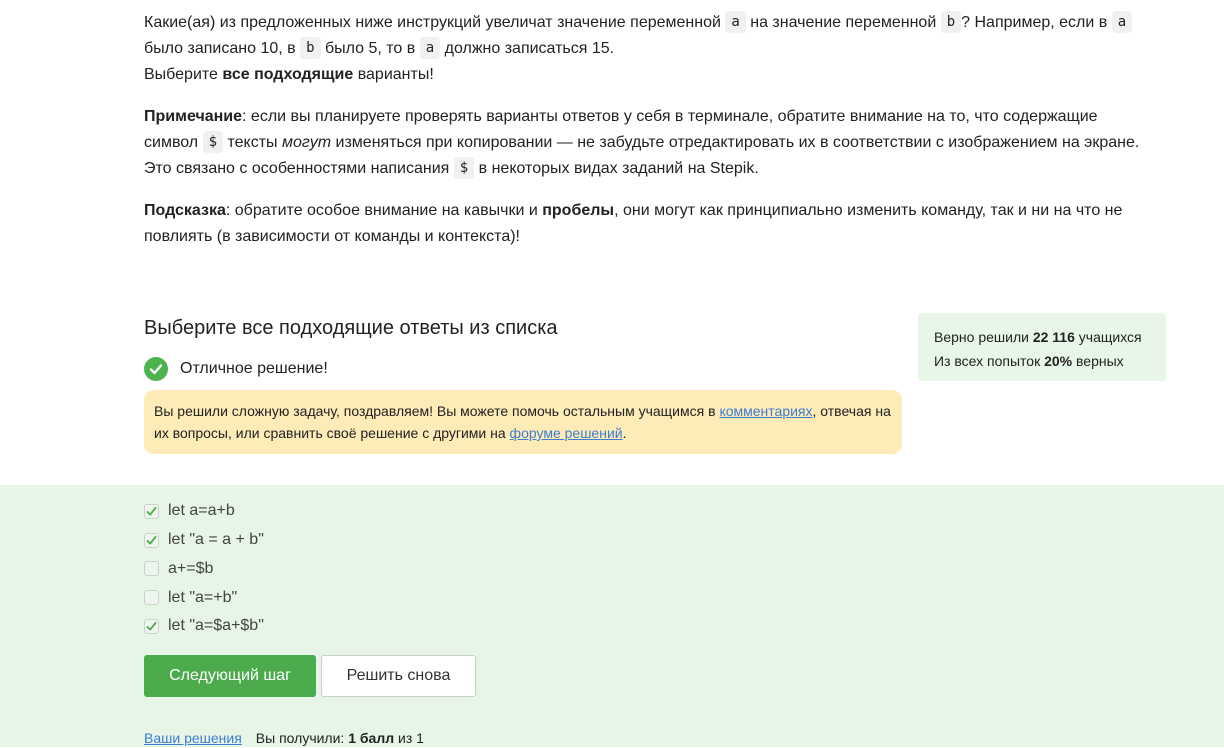 The image size is (1224, 748). What do you see at coordinates (1036, 22) in the screenshot?
I see `question-text: ? Например, если в` at bounding box center [1036, 22].